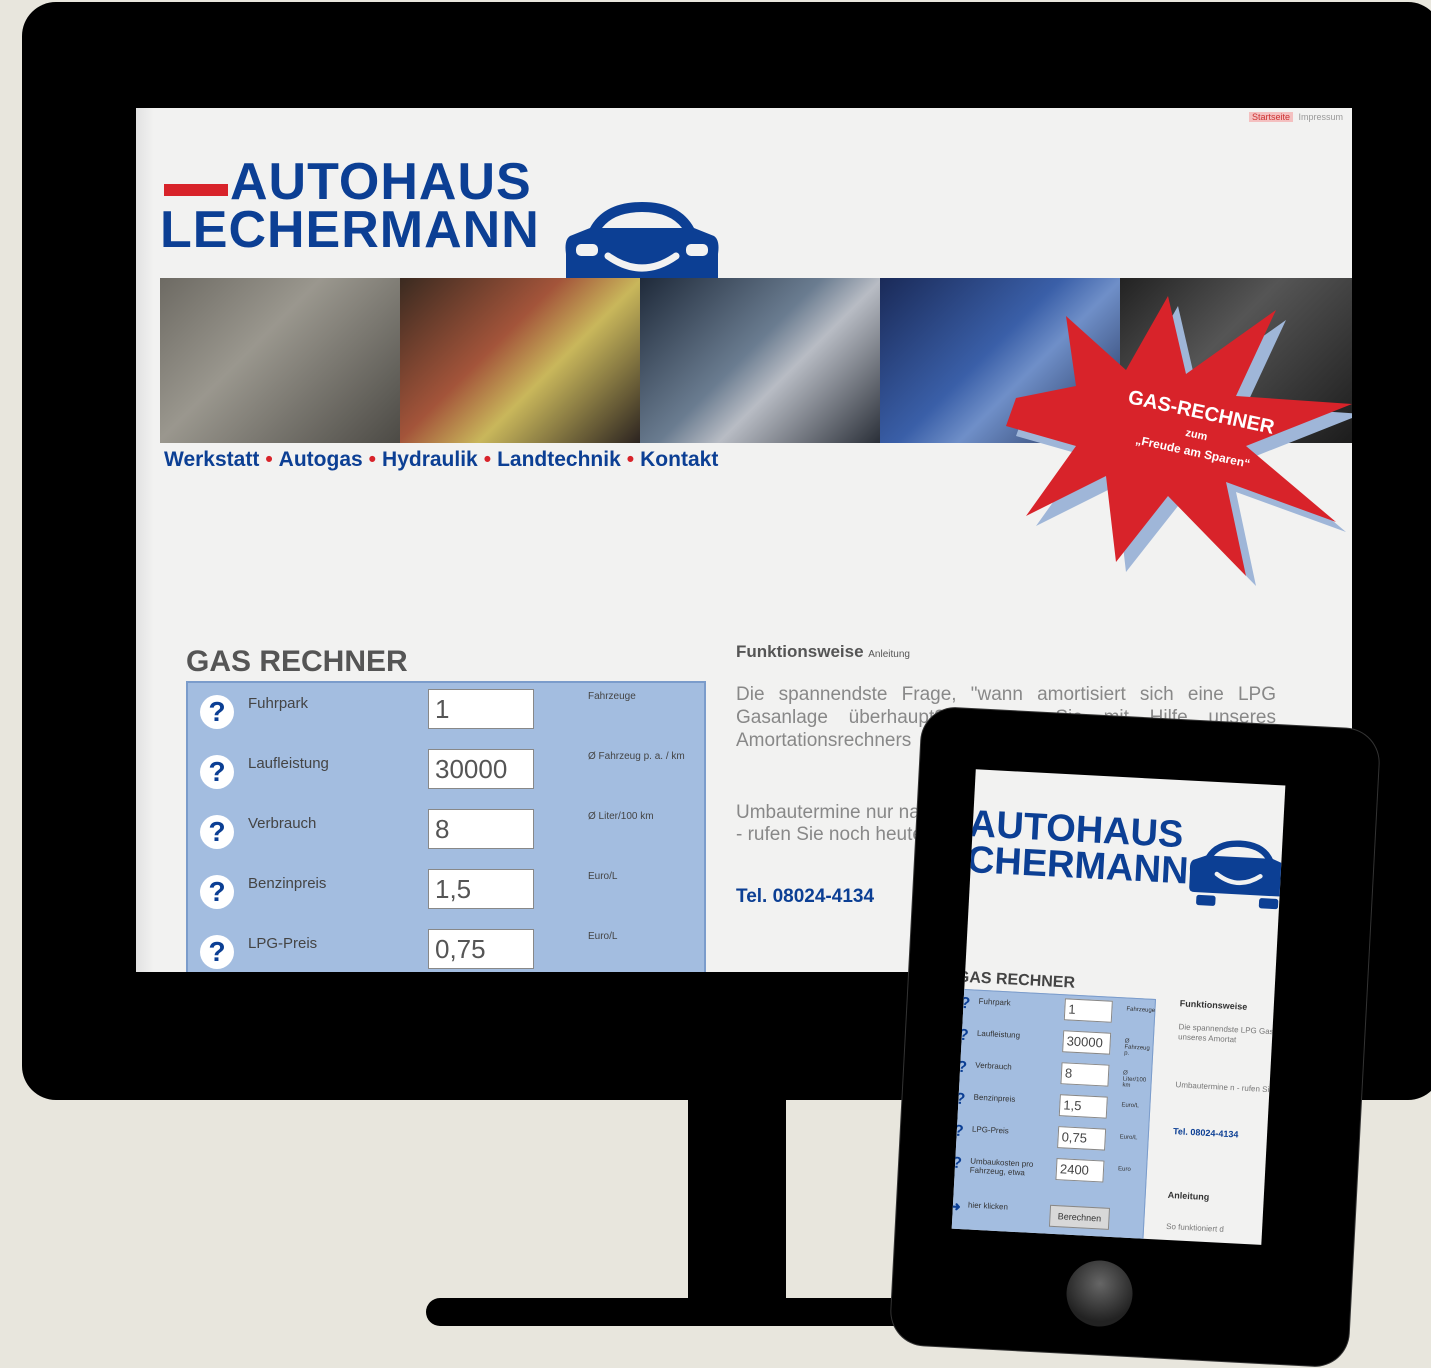 The height and width of the screenshot is (1368, 1431). What do you see at coordinates (636, 756) in the screenshot?
I see `field-unit: Ø Fahrzeug p. a. / km` at bounding box center [636, 756].